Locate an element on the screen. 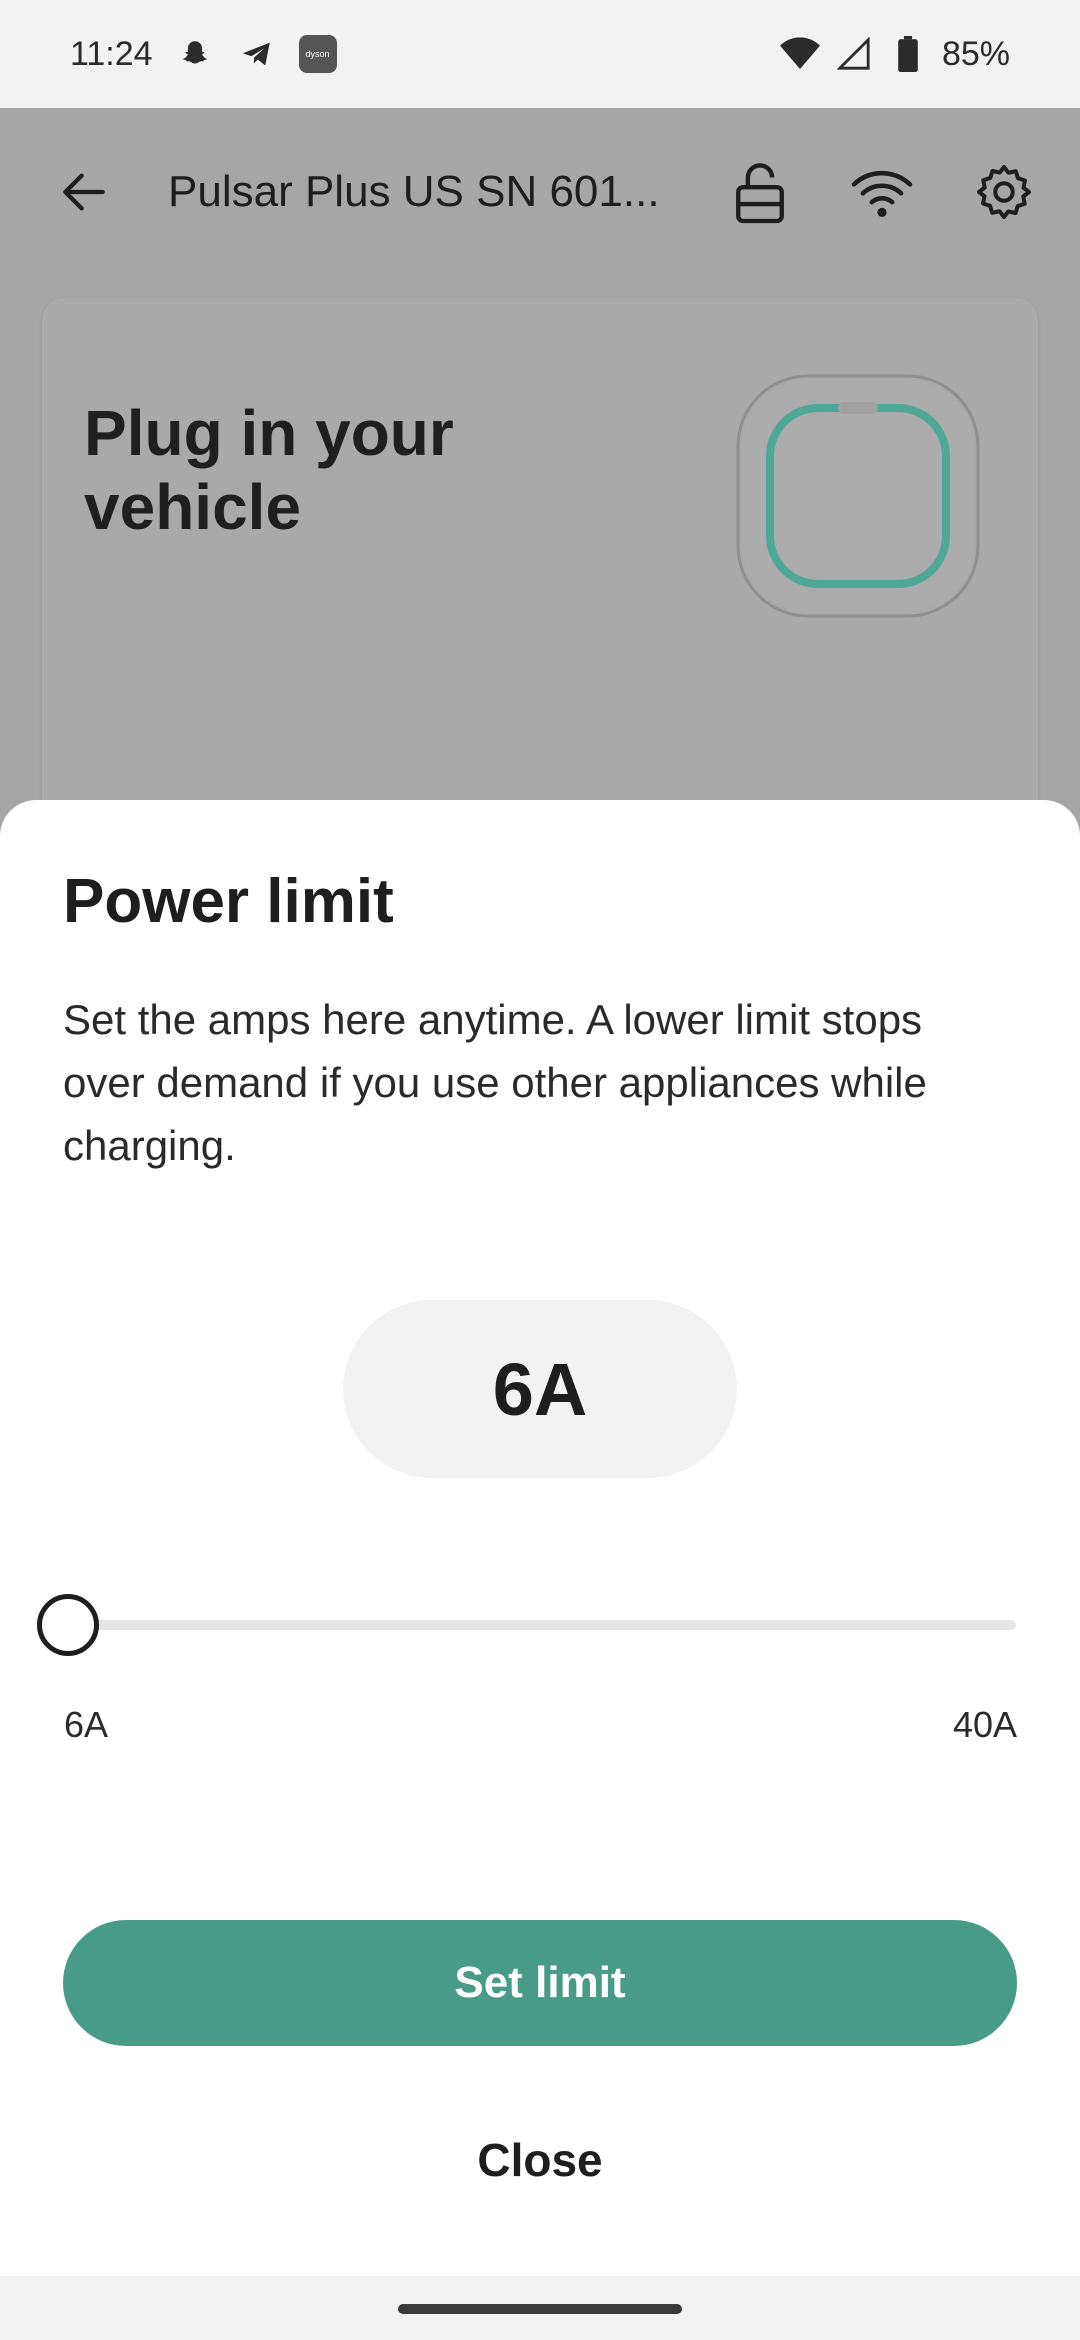  status-right: 85% is located at coordinates (894, 54).